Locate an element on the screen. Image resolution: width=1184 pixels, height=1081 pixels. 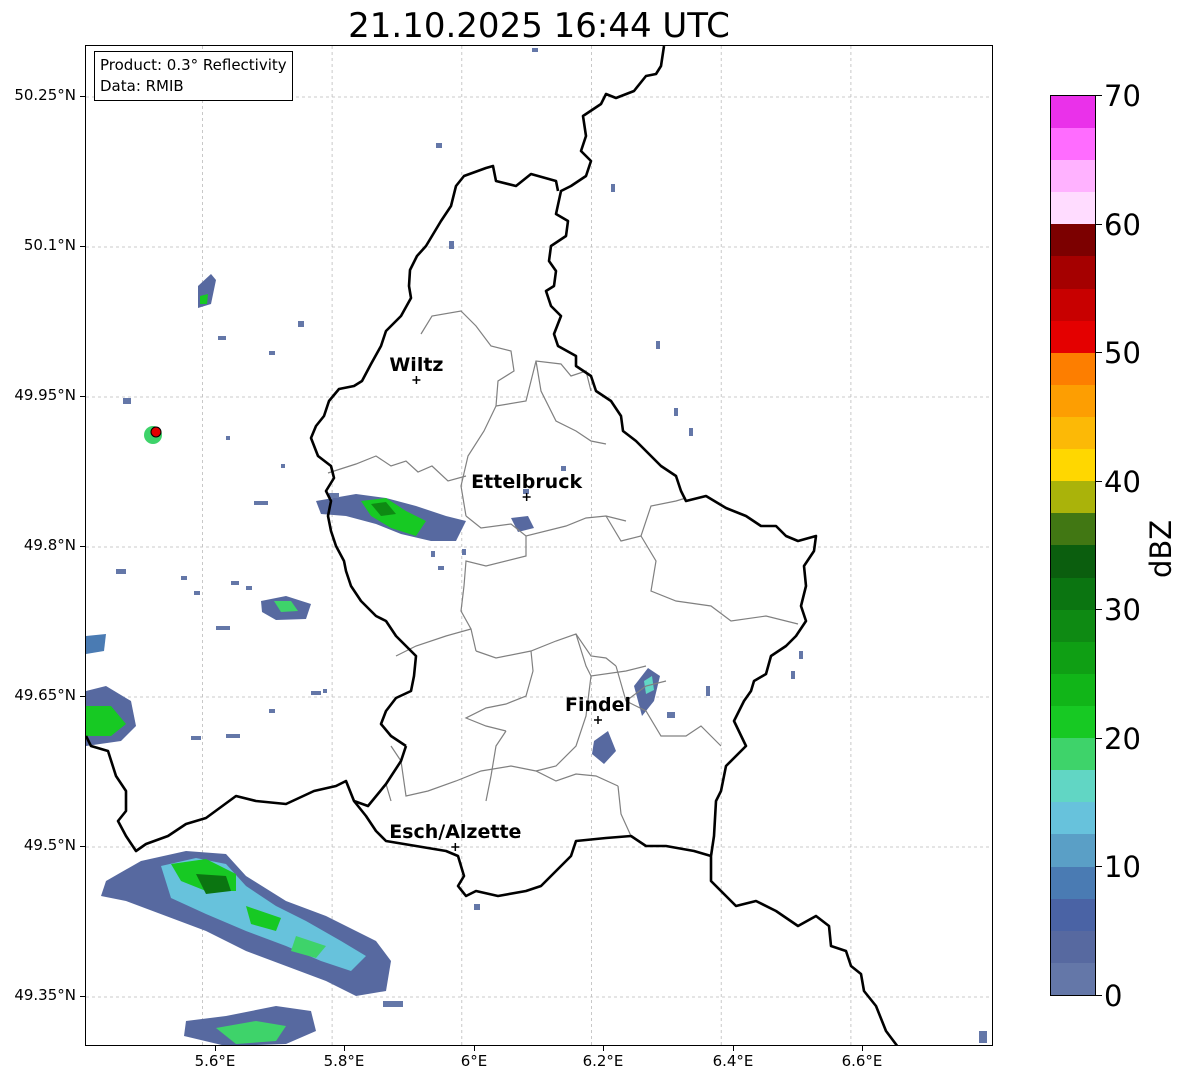
lat-tick-label: 49.8°N is located at coordinates (49, 545).